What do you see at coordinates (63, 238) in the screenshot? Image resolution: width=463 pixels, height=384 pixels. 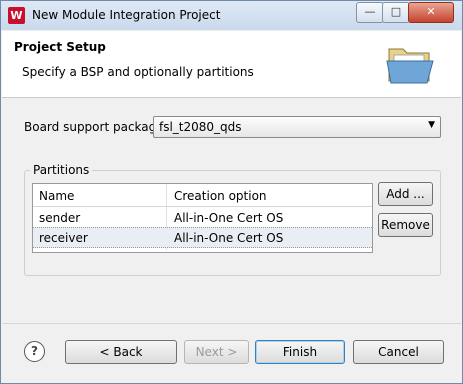 I see `partition-name: receiver` at bounding box center [63, 238].